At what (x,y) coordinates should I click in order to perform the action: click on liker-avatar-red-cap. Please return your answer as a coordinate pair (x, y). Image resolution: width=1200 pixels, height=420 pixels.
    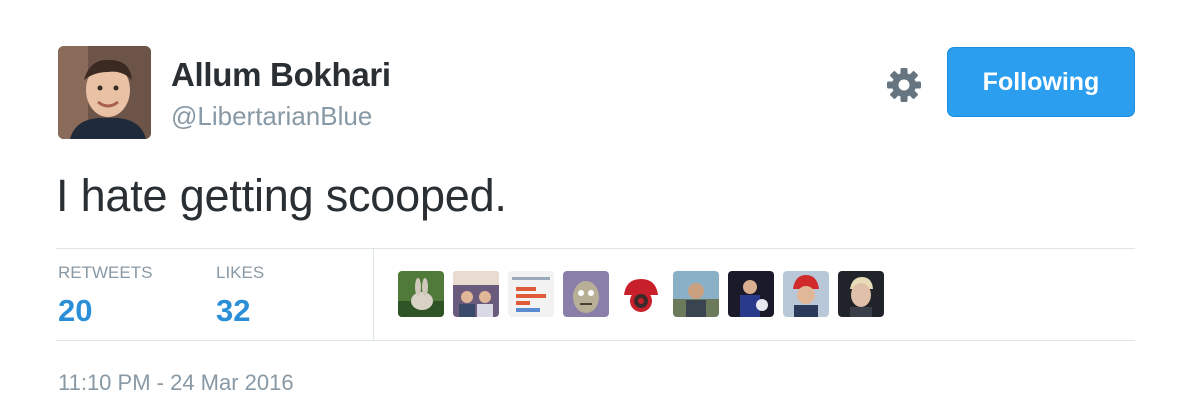
    Looking at the image, I should click on (641, 294).